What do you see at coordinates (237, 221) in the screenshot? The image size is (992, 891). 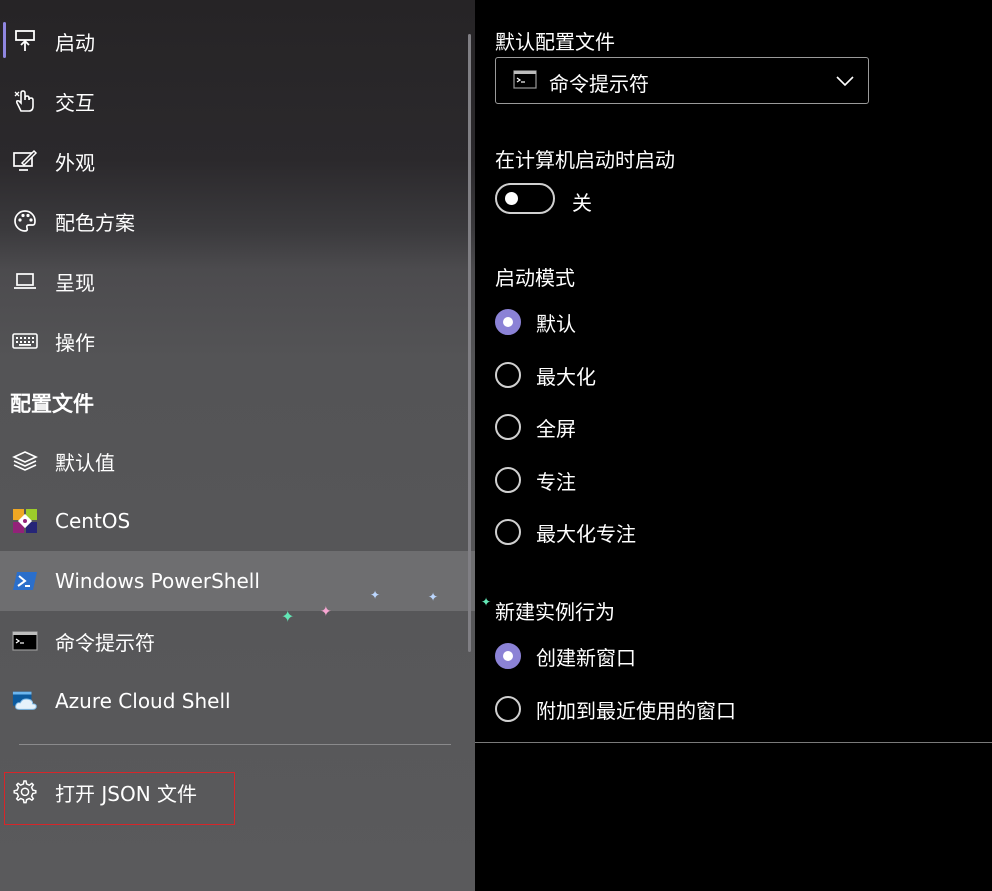 I see `nav-item-color-schemes: 配色方案` at bounding box center [237, 221].